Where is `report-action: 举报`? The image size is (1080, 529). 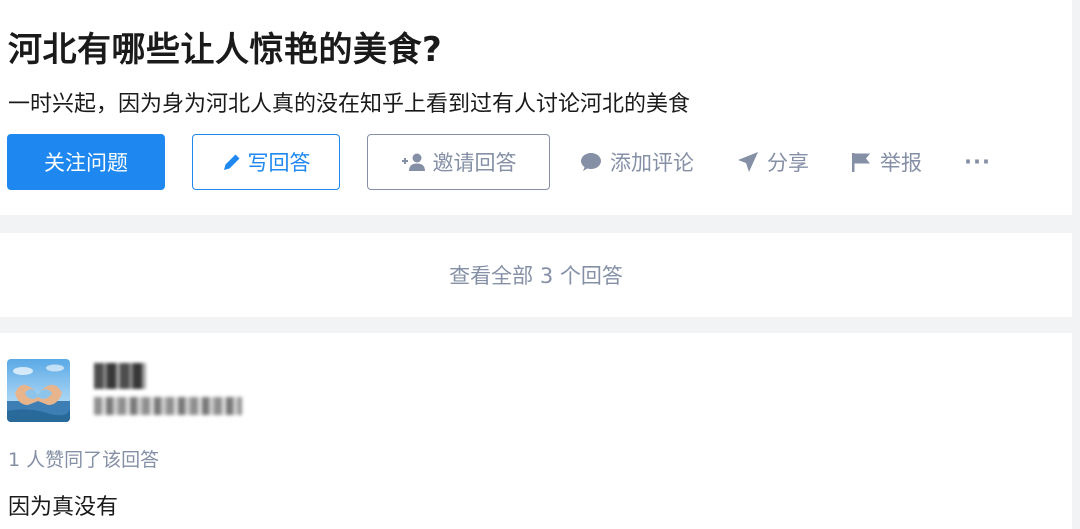 report-action: 举报 is located at coordinates (886, 162).